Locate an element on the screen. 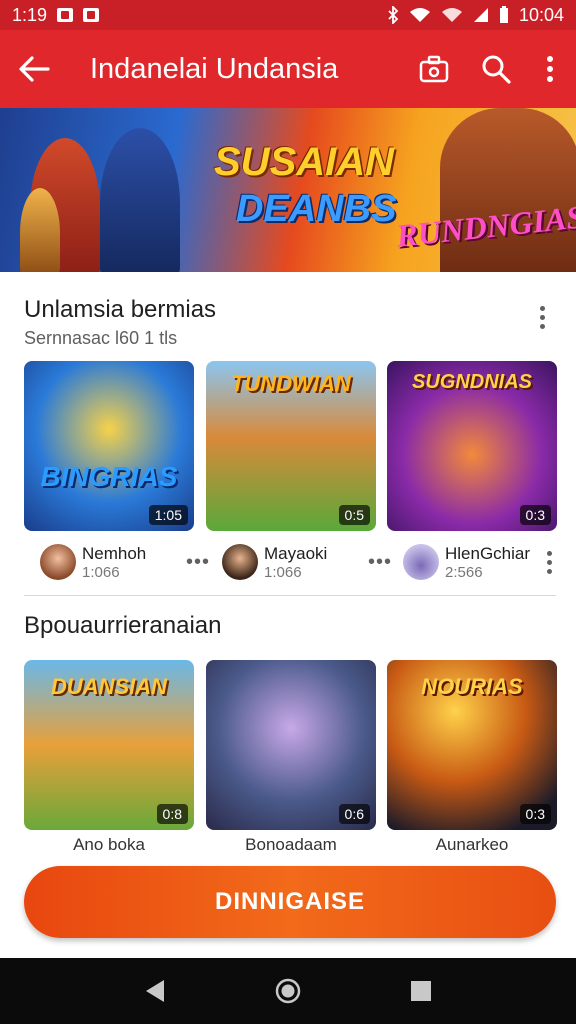 The width and height of the screenshot is (576, 1024). status-time-right: 10:04 is located at coordinates (541, 14).